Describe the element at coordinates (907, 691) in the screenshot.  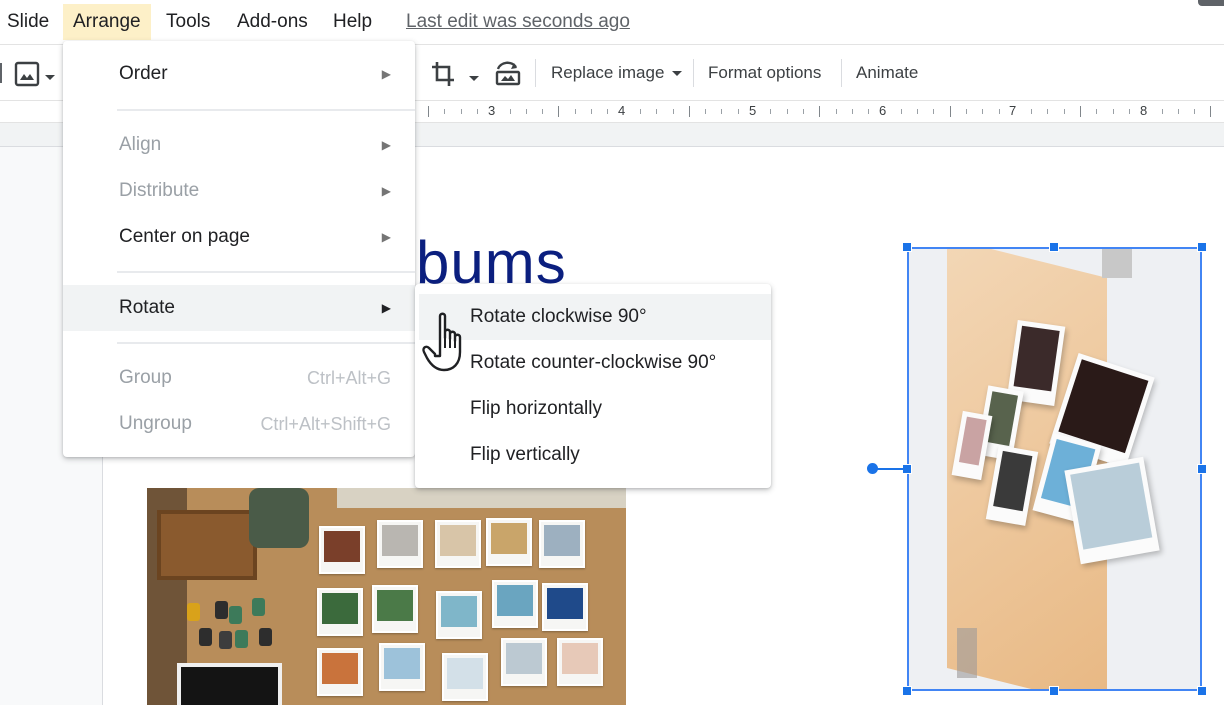
I see `resize-handle-bottom-left` at that location.